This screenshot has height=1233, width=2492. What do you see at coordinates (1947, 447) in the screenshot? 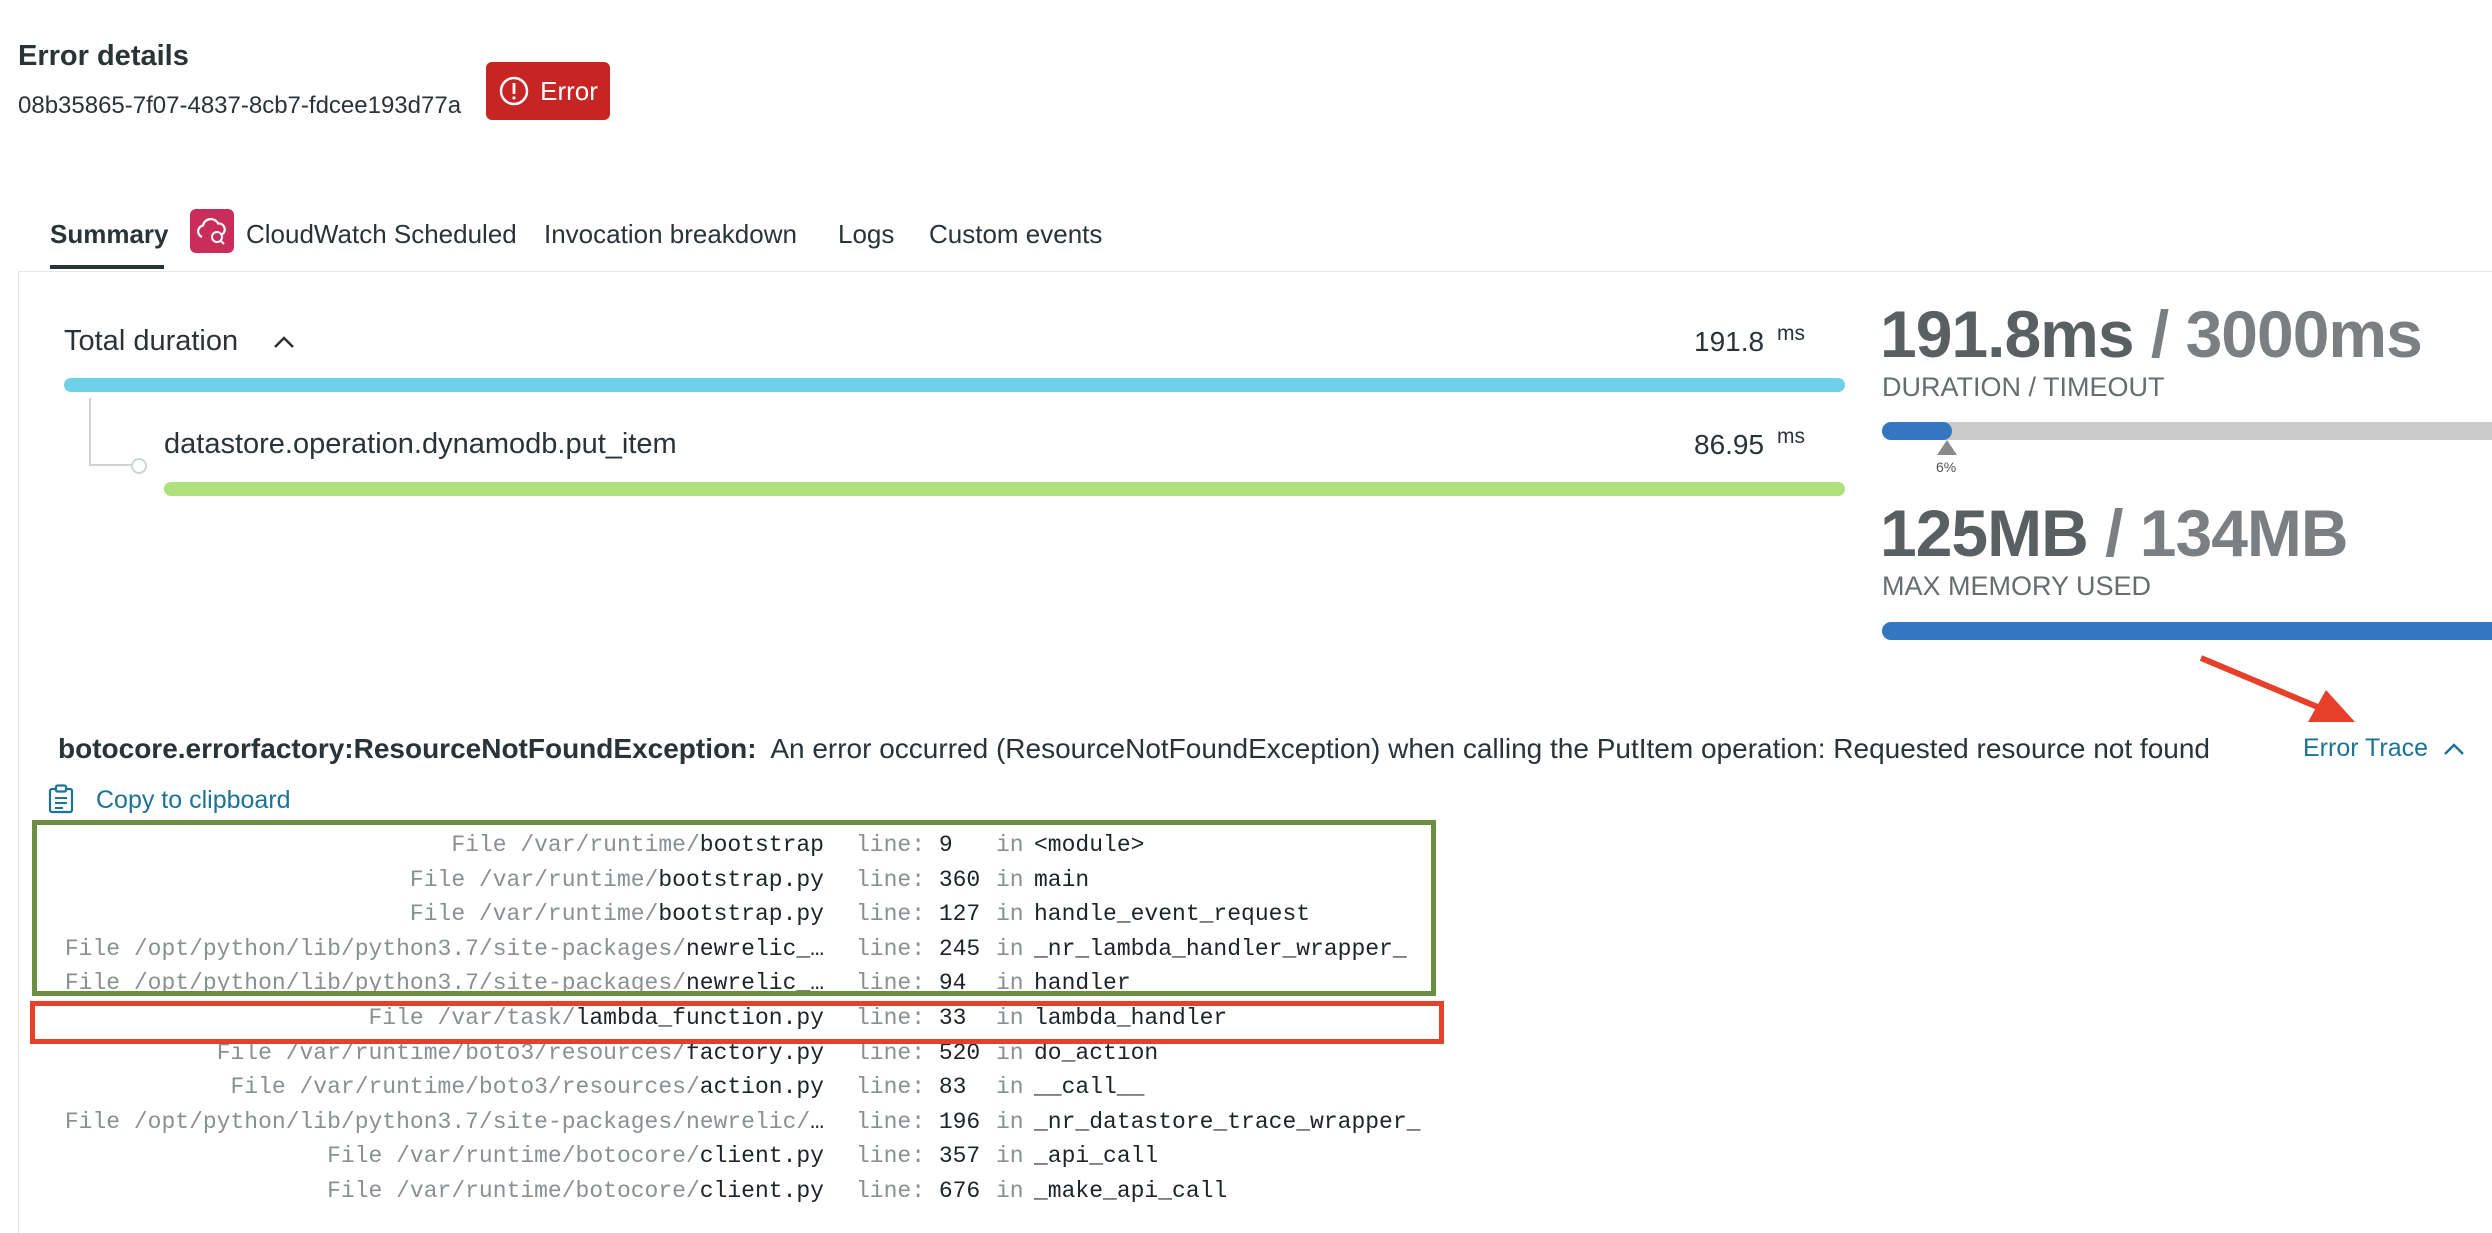
I see `duration-marker-icon` at bounding box center [1947, 447].